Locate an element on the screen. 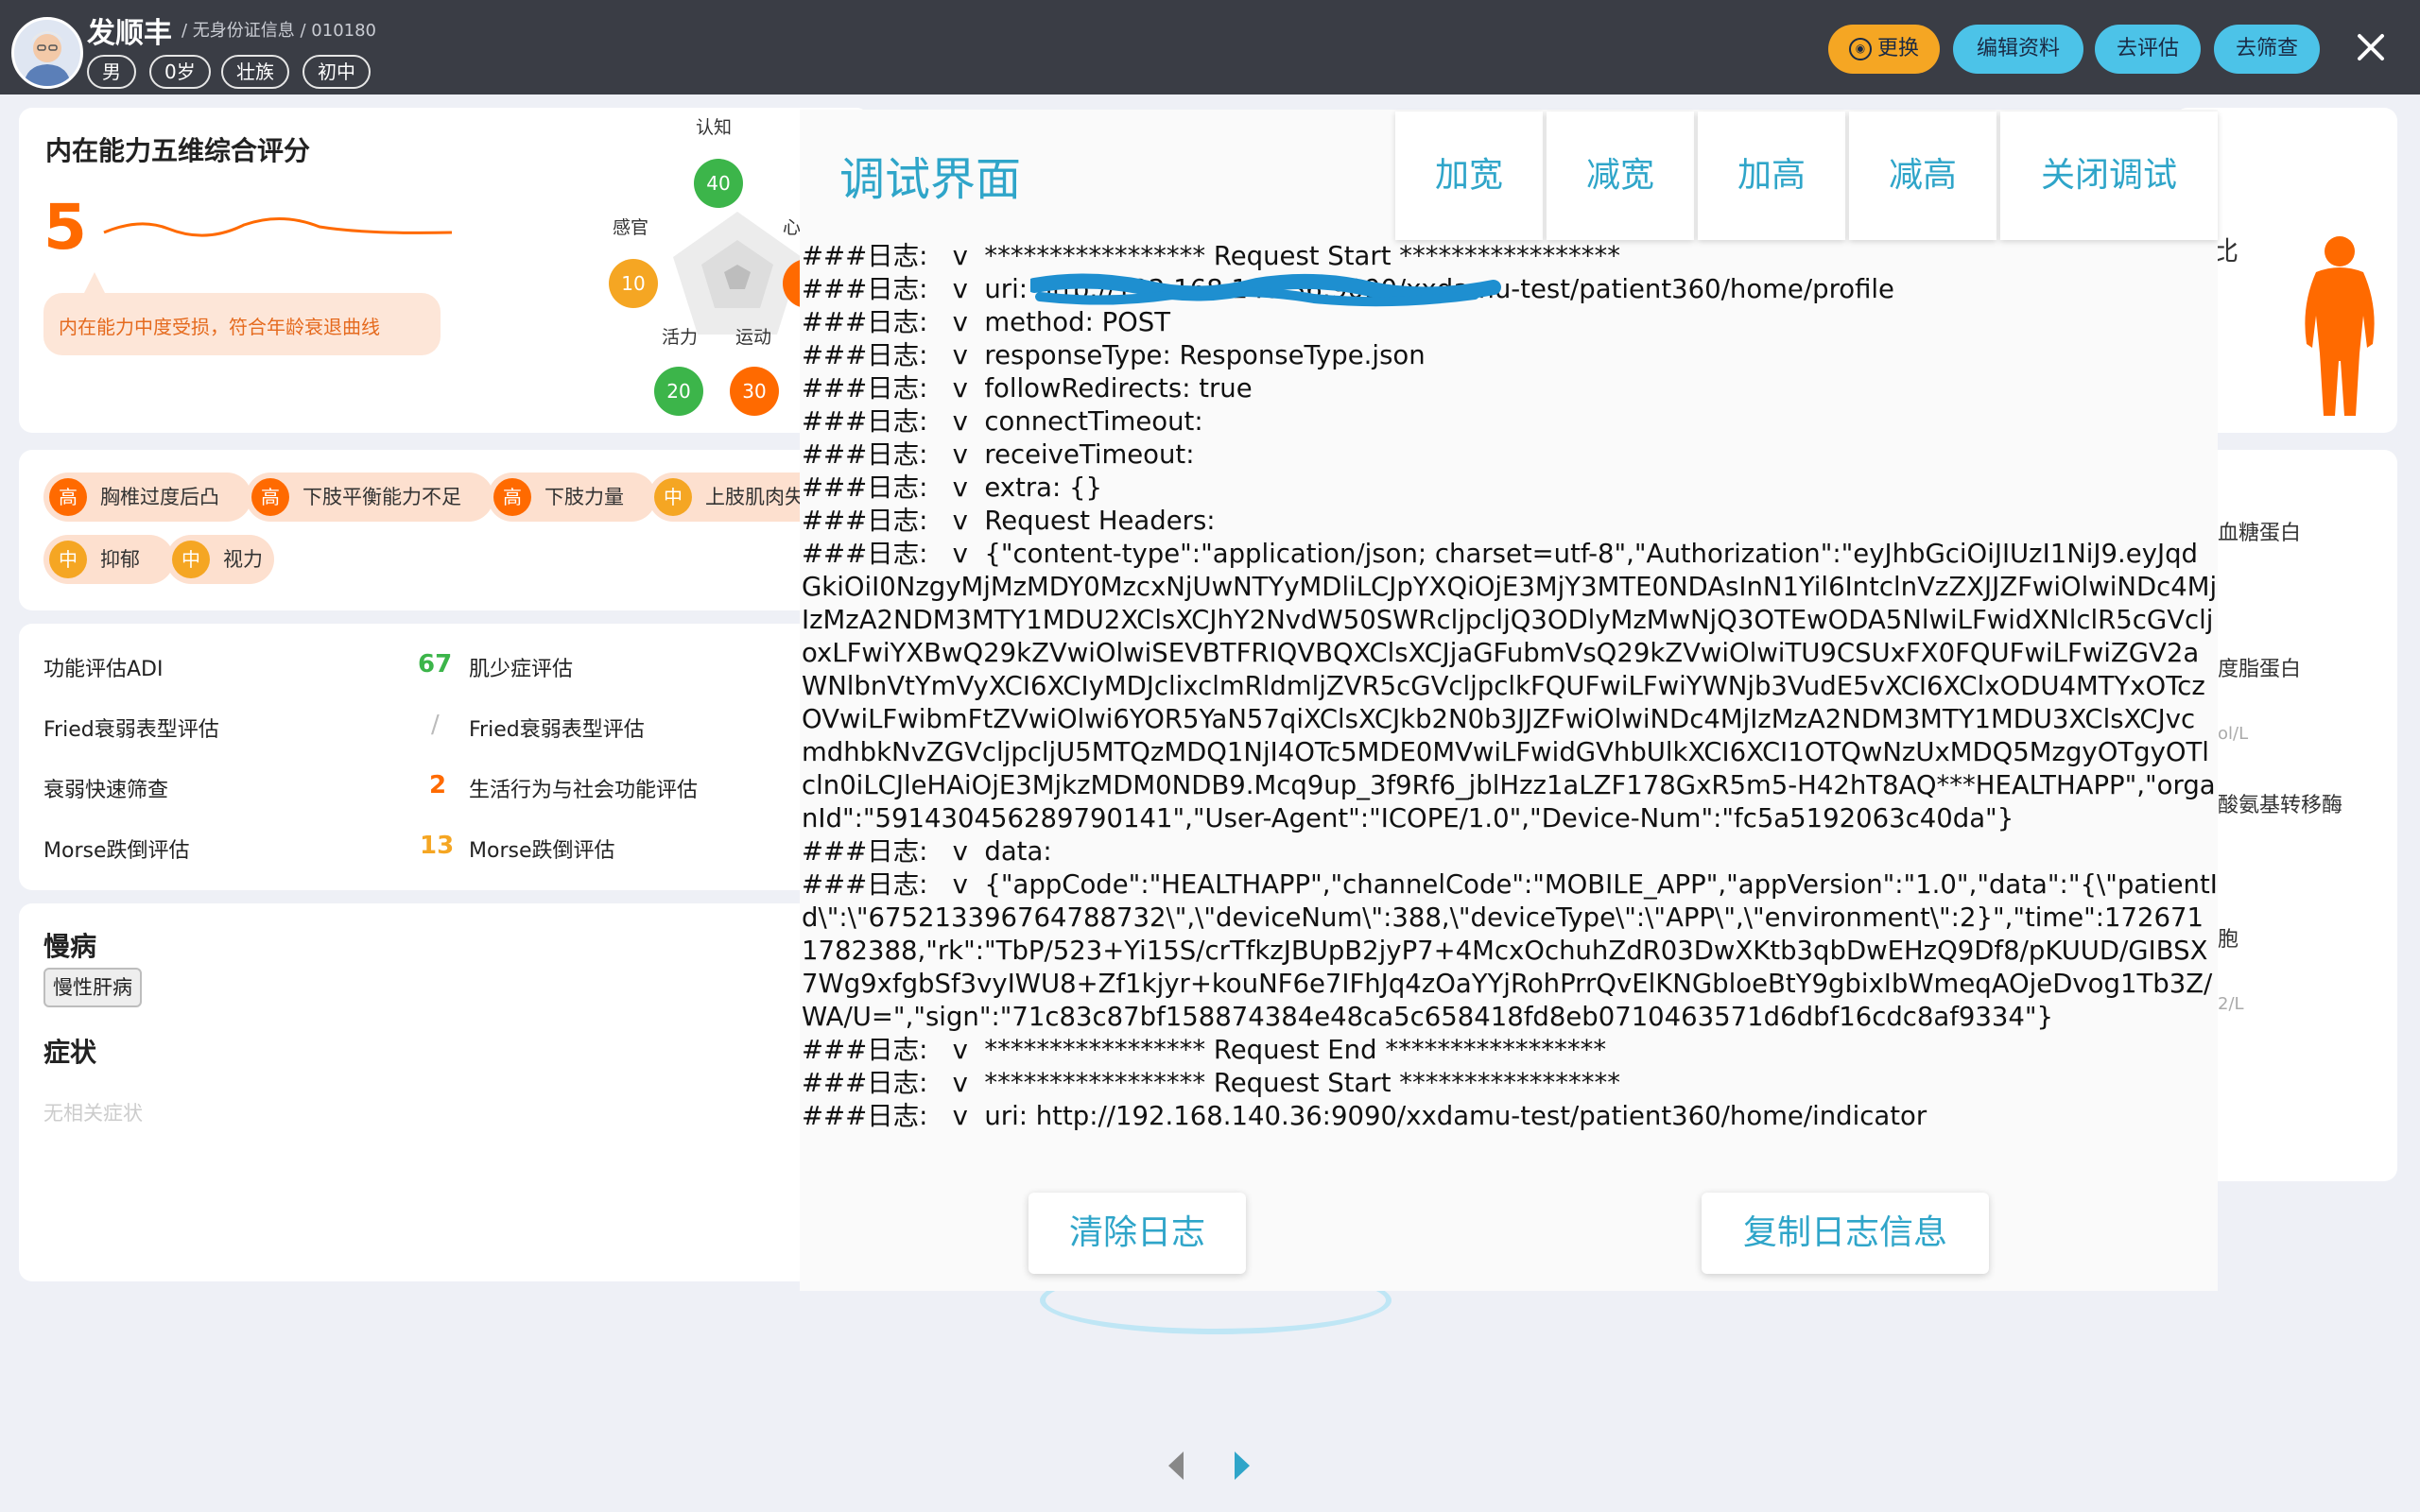  risk-item: 中 抑郁 is located at coordinates (108, 559).